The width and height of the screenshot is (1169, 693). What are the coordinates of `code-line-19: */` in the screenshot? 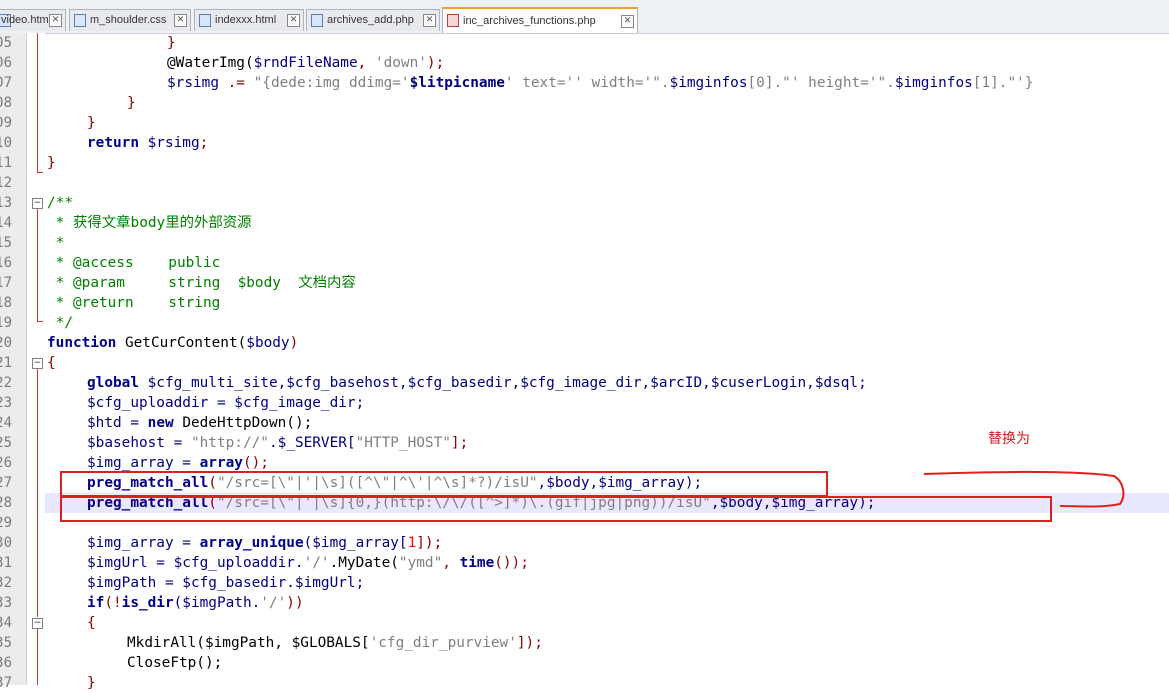 It's located at (60, 323).